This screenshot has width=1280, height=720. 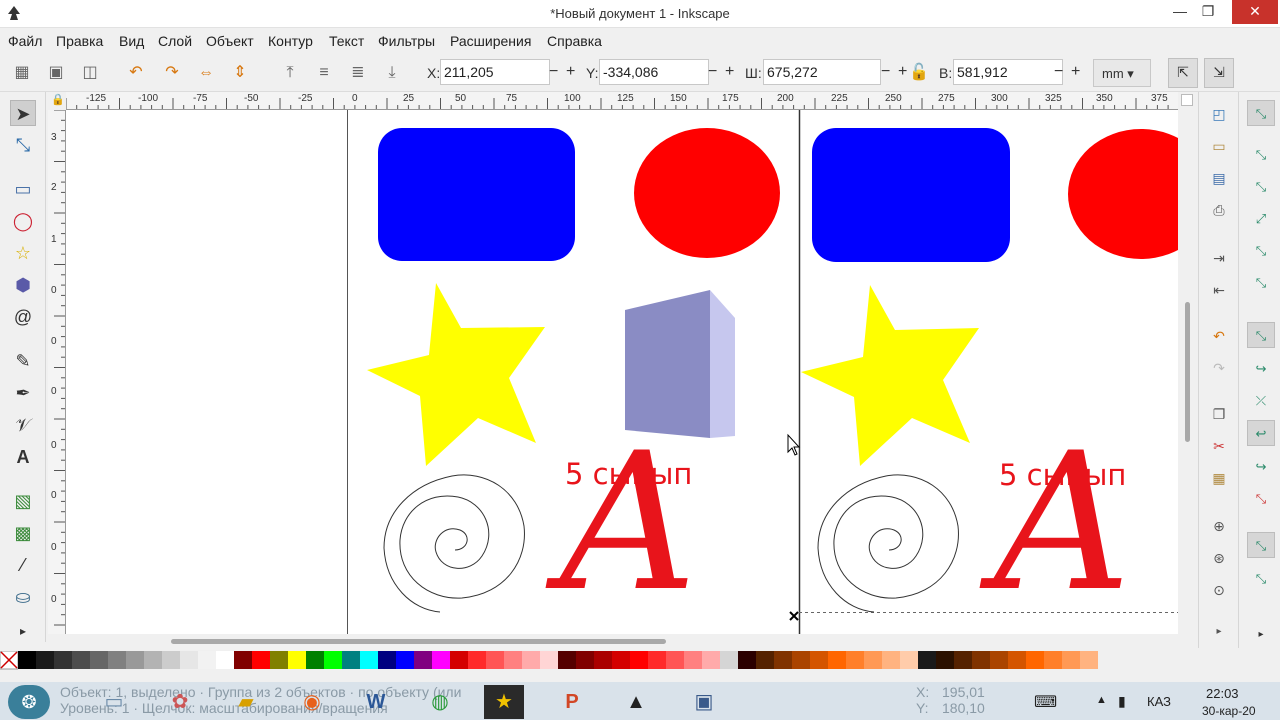 I want to click on menu-edit: Правка, so click(x=79, y=41).